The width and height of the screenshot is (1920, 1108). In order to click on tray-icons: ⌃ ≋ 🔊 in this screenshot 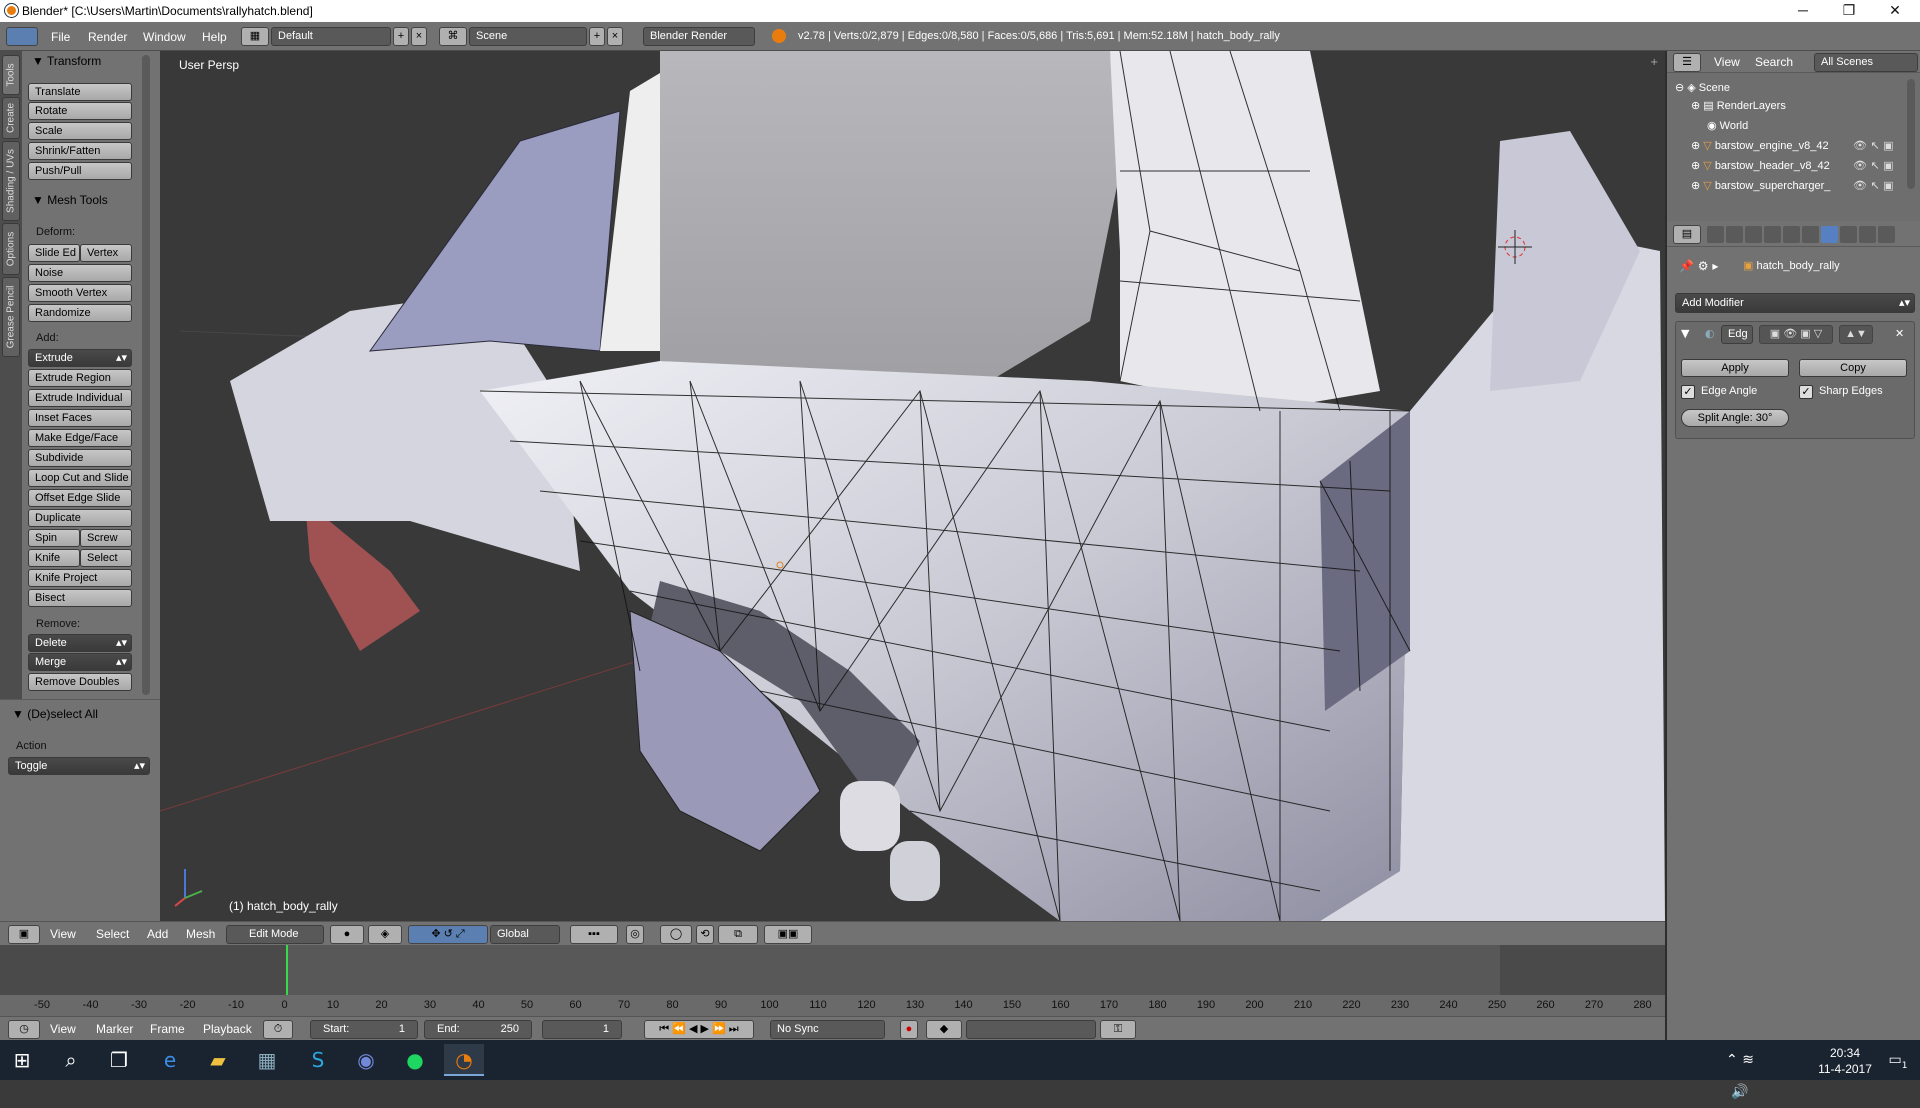, I will do `click(1740, 1072)`.